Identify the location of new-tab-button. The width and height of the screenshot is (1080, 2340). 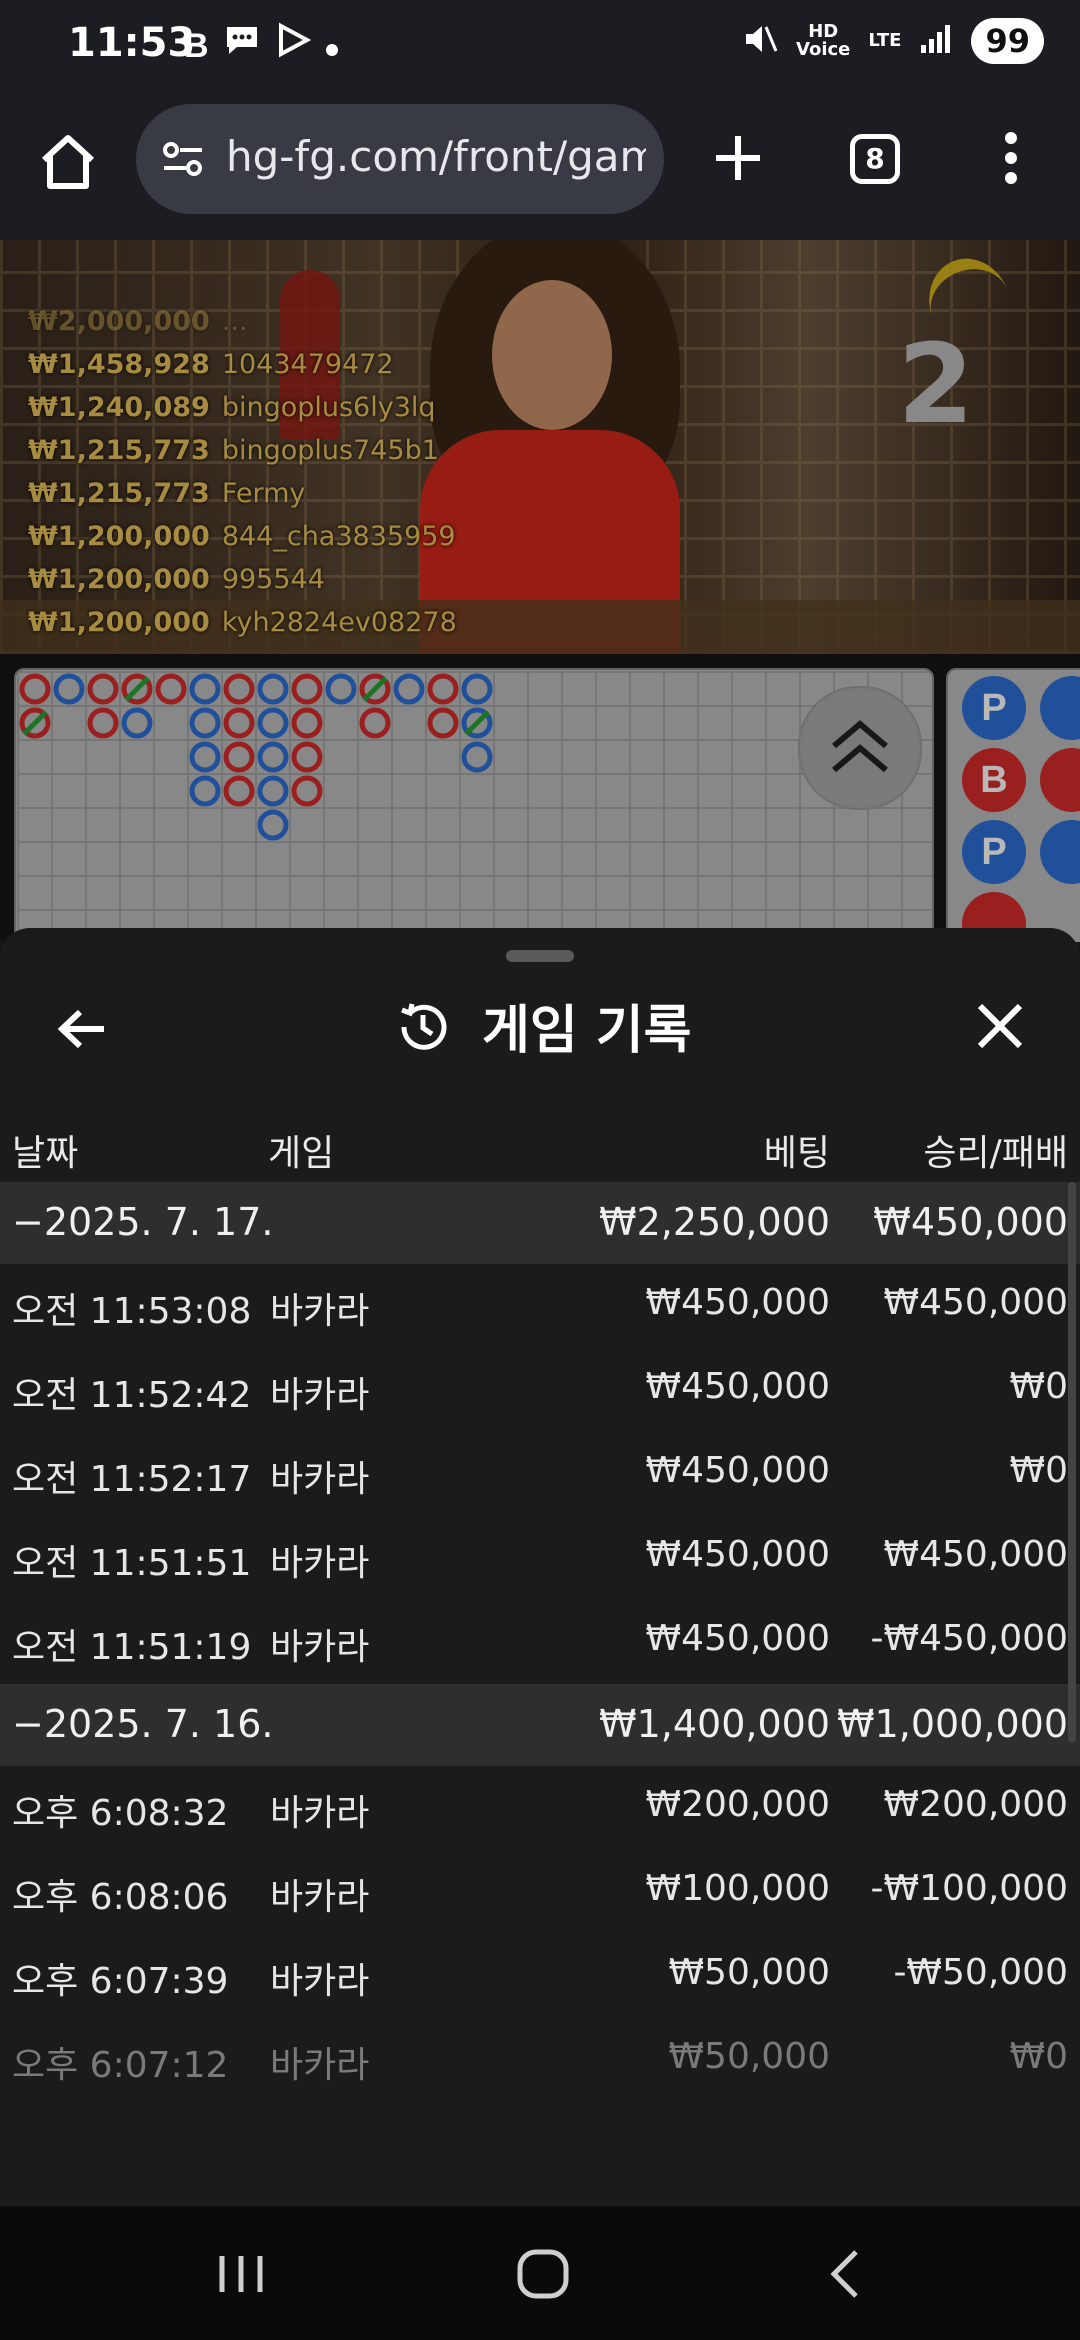
(738, 158).